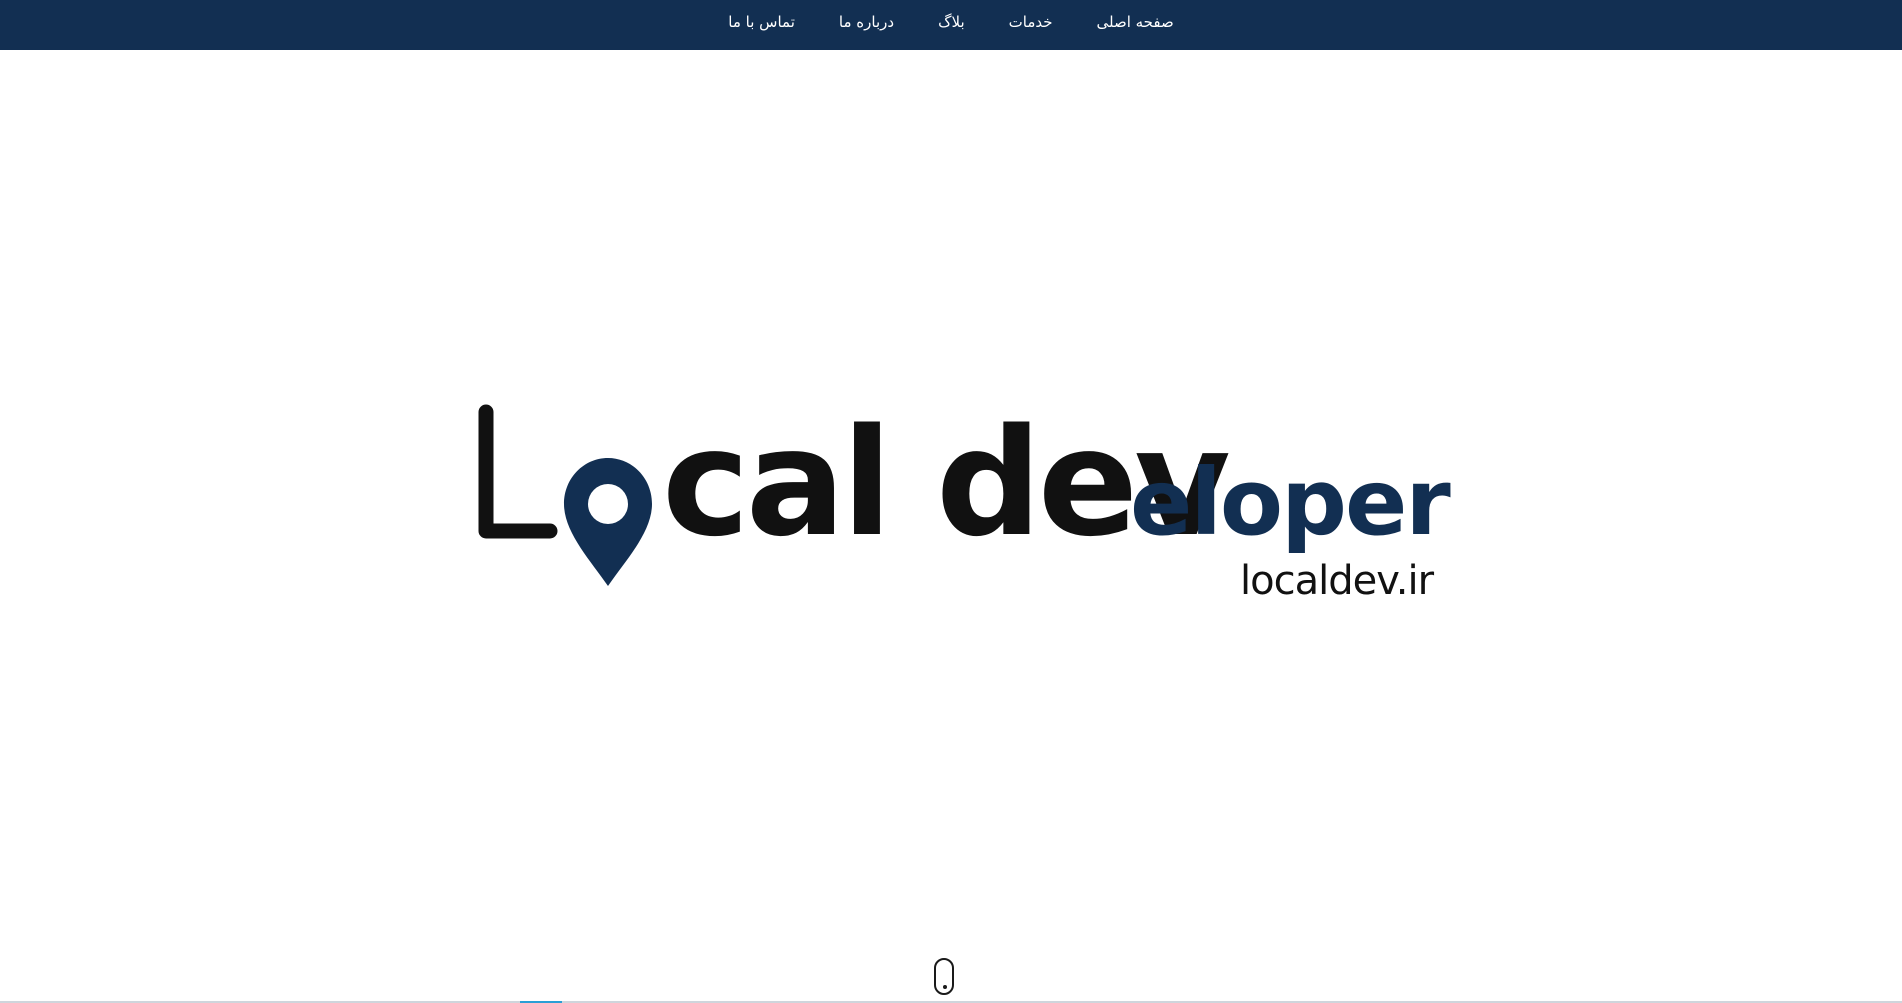  What do you see at coordinates (1135, 22) in the screenshot?
I see `nav-item-home: صفحه اصلی` at bounding box center [1135, 22].